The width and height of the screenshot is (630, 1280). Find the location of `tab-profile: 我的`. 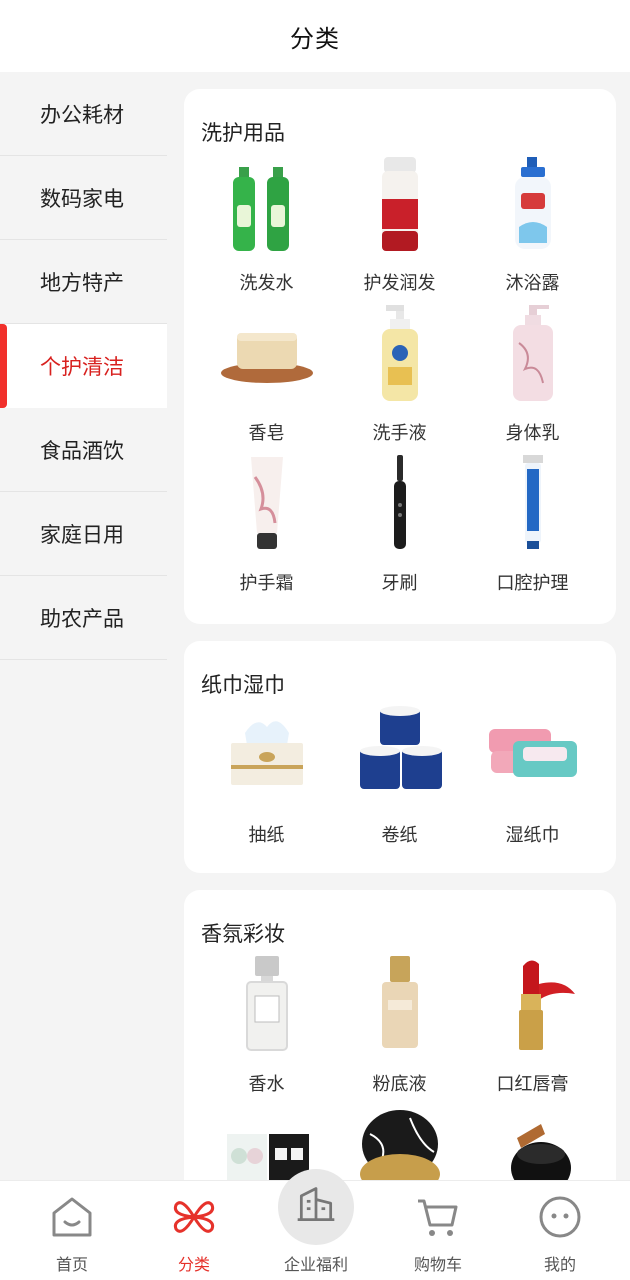

tab-profile: 我的 is located at coordinates (560, 1230).